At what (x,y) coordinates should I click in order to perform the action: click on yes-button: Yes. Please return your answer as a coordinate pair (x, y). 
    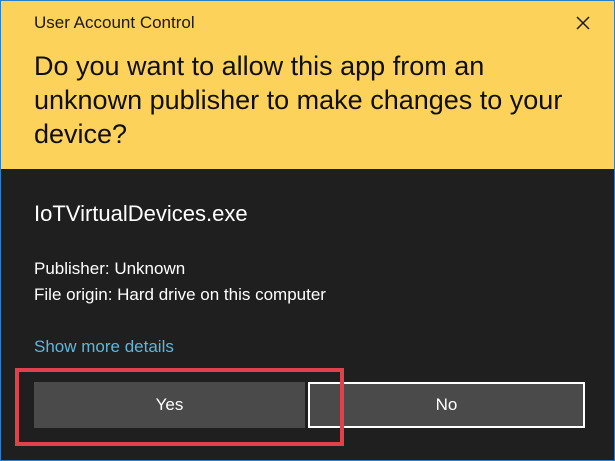
    Looking at the image, I should click on (169, 405).